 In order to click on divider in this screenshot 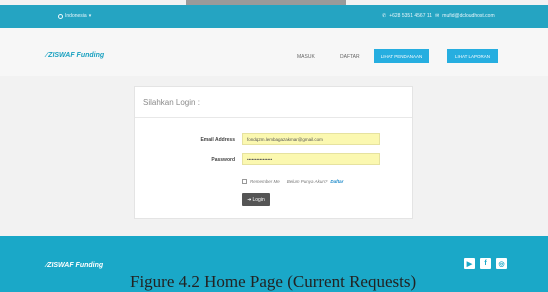, I will do `click(273, 117)`.